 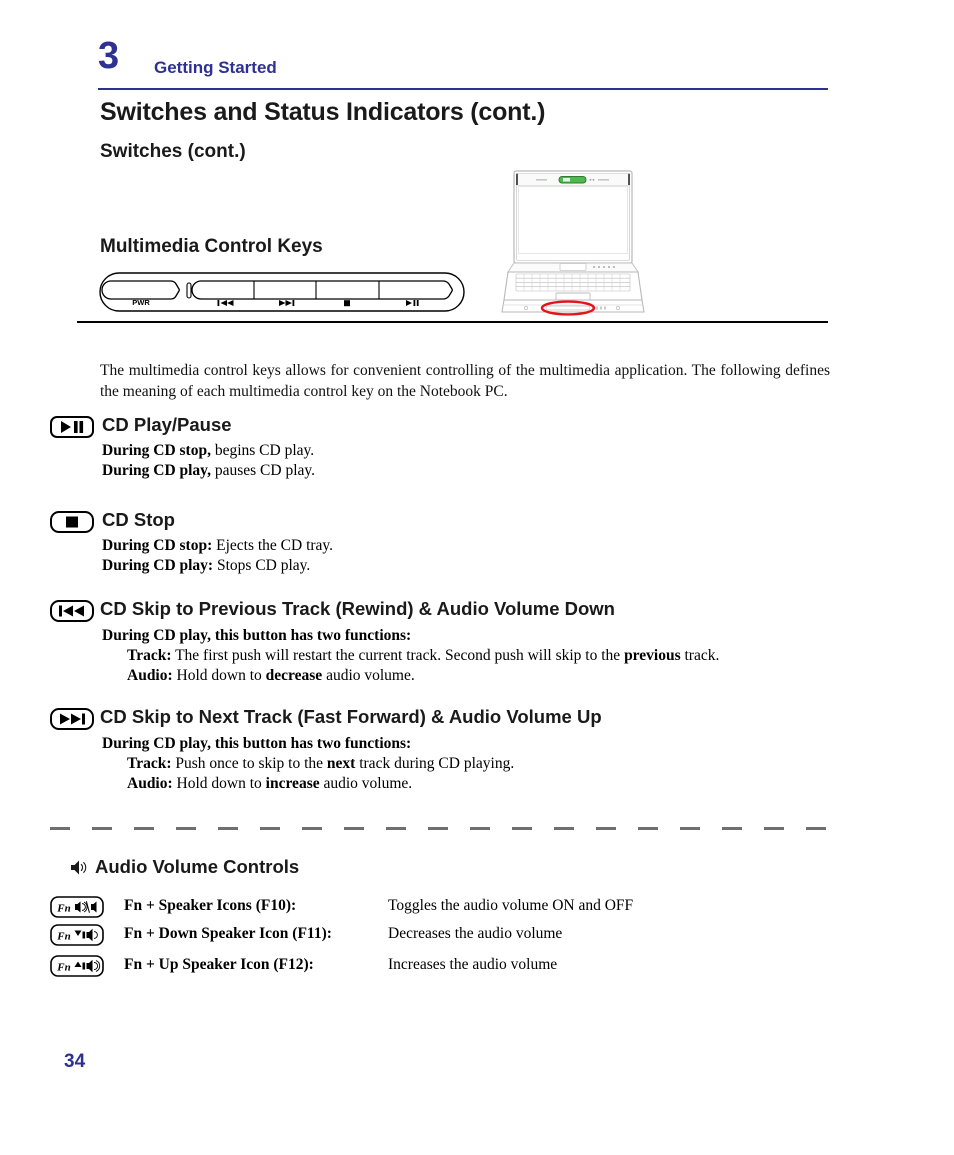 I want to click on header-divider, so click(x=463, y=89).